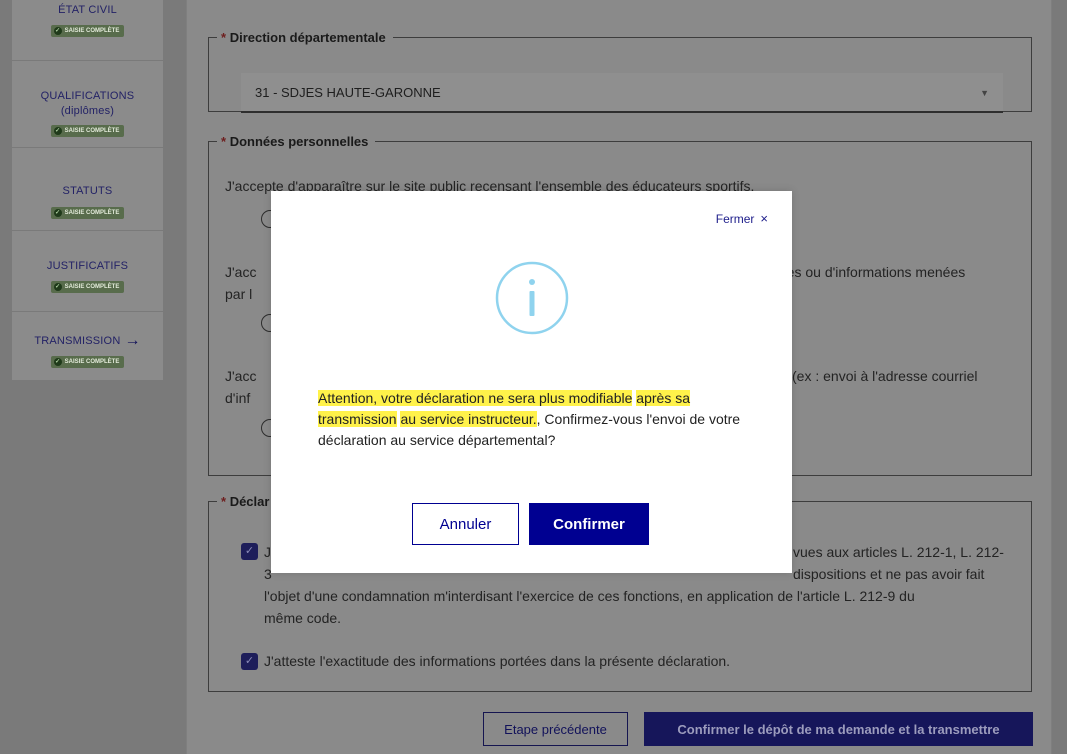  I want to click on step-justificatifs: JUSTIFICATIFS ✓ SAISIE COMPLÈTE, so click(87, 271).